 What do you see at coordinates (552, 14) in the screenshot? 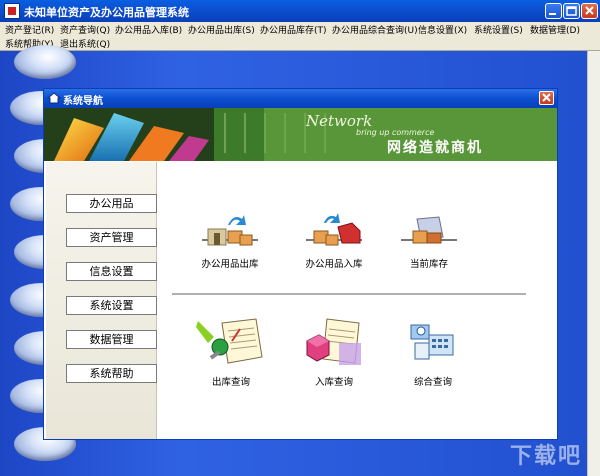
I see `minimize-icon` at bounding box center [552, 14].